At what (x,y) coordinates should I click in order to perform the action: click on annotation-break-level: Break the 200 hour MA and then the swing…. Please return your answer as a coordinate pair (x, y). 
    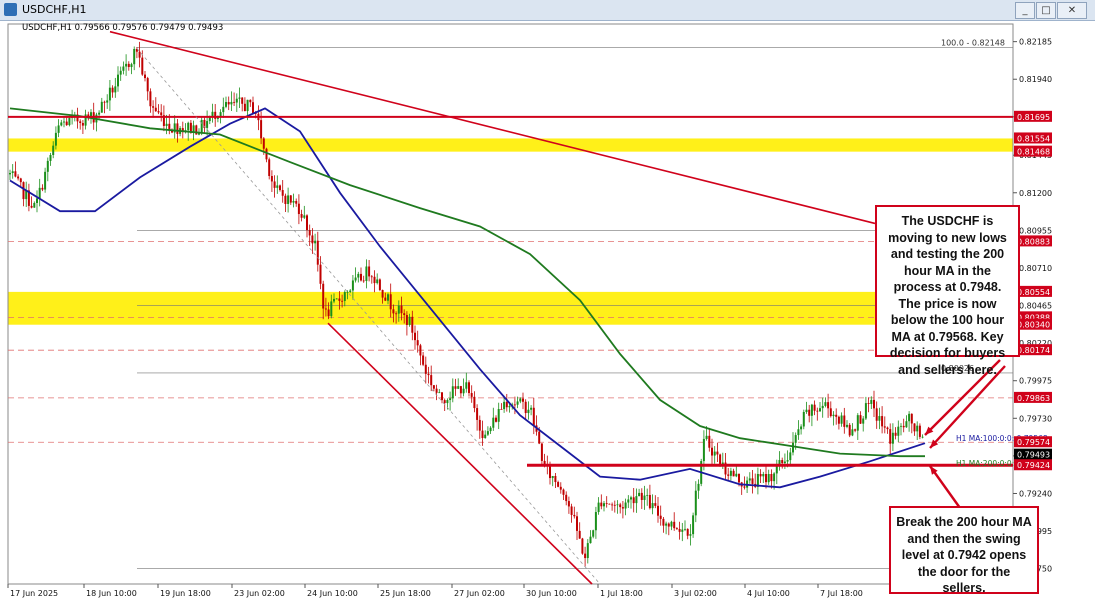
    Looking at the image, I should click on (964, 550).